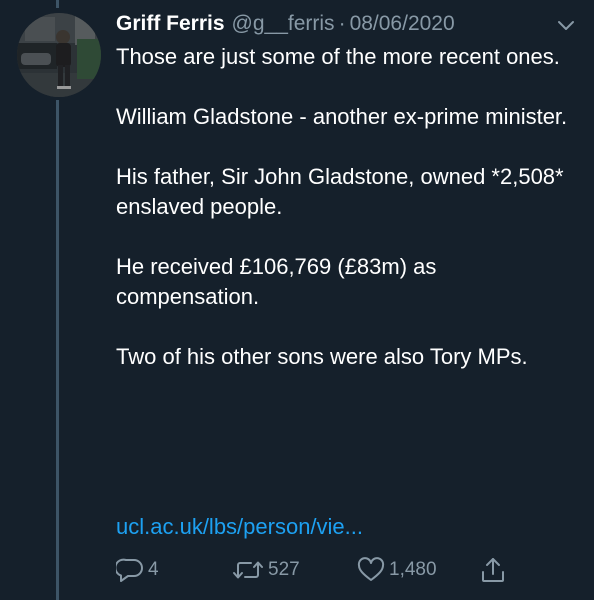  I want to click on reply-icon, so click(129, 570).